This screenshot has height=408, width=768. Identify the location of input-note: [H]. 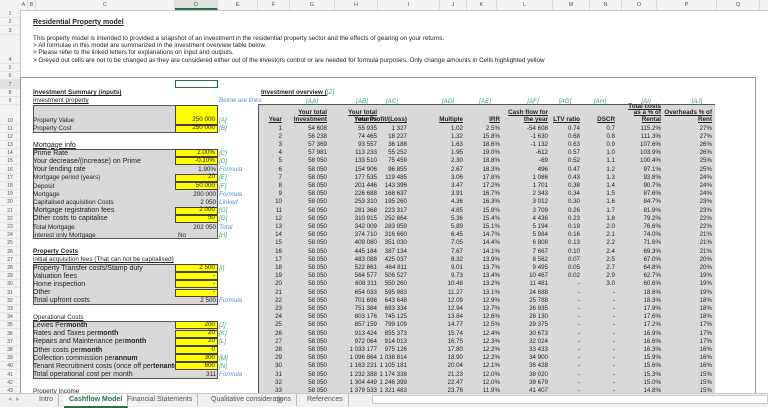
(239, 235).